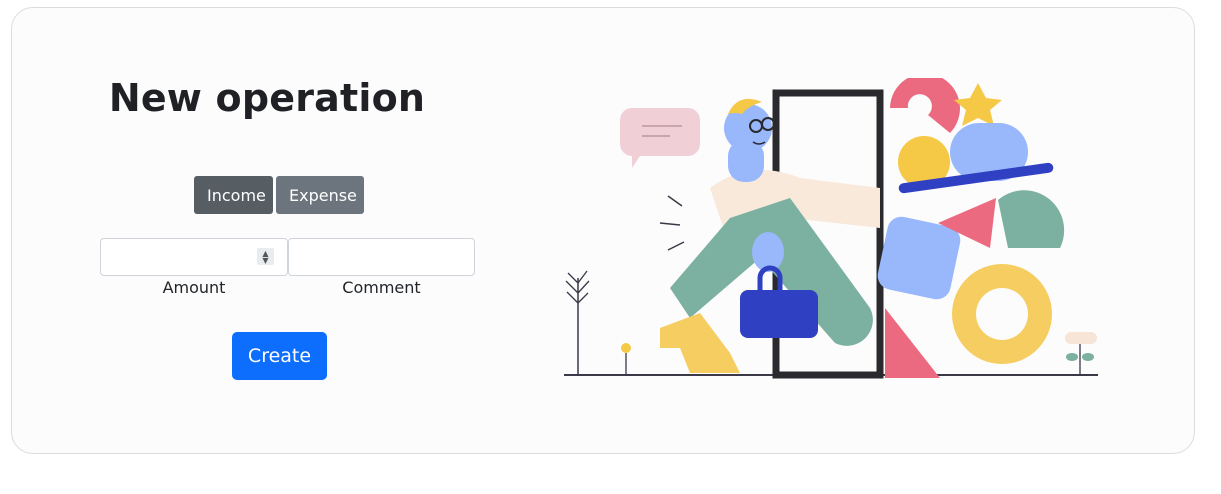 This screenshot has height=494, width=1221. What do you see at coordinates (265, 256) in the screenshot?
I see `amount-stepper-icon: ▲ ▼` at bounding box center [265, 256].